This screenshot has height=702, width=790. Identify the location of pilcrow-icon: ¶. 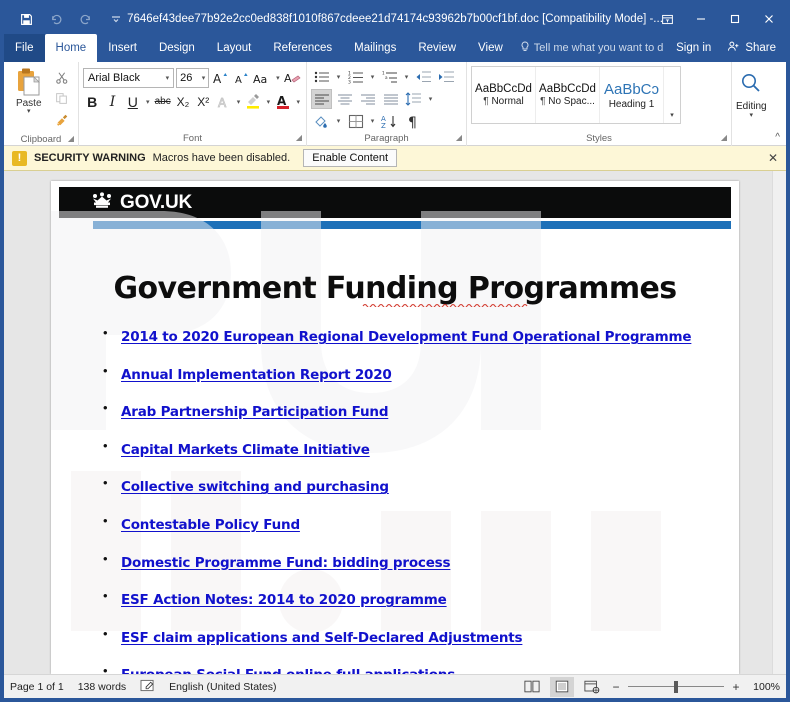
(412, 121).